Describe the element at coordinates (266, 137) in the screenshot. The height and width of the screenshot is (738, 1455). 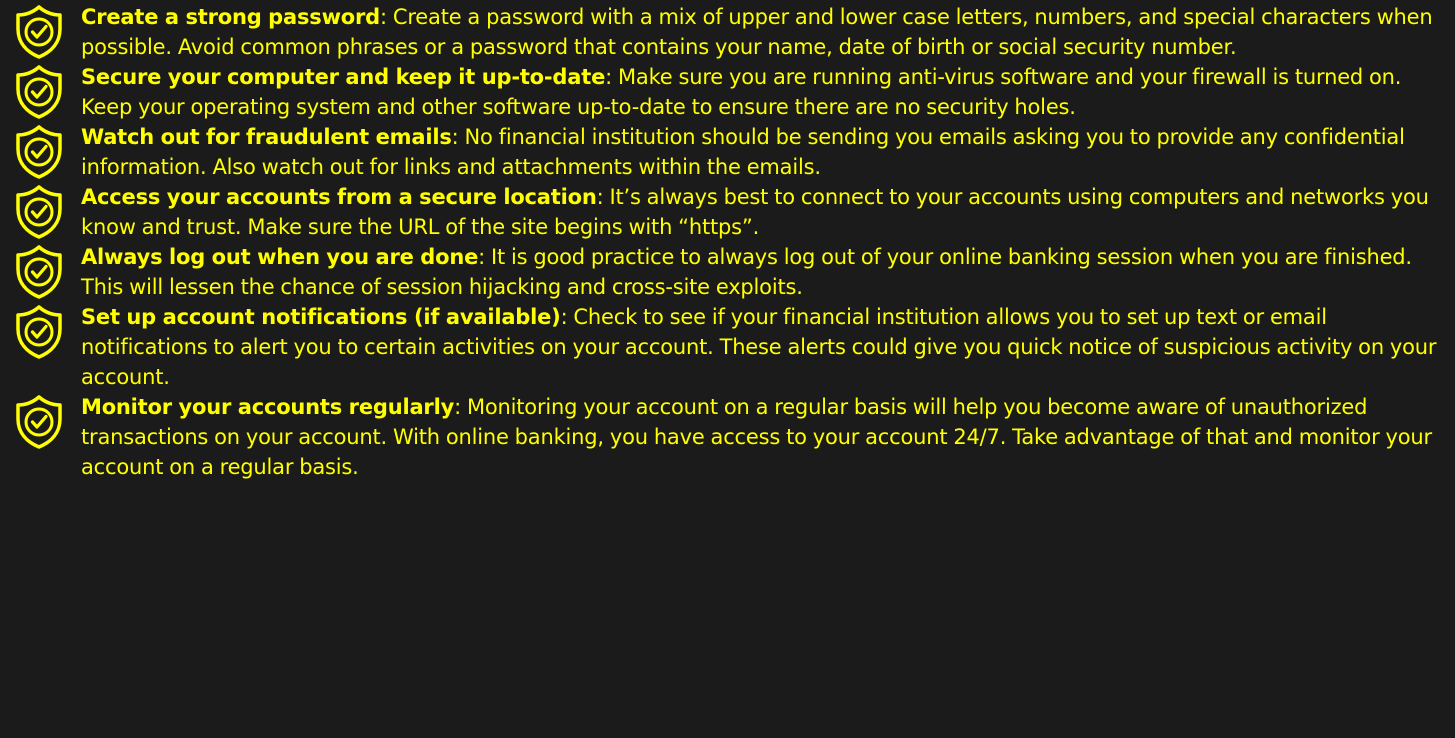
I see `tip-title: Watch out for fraudulent emails` at that location.